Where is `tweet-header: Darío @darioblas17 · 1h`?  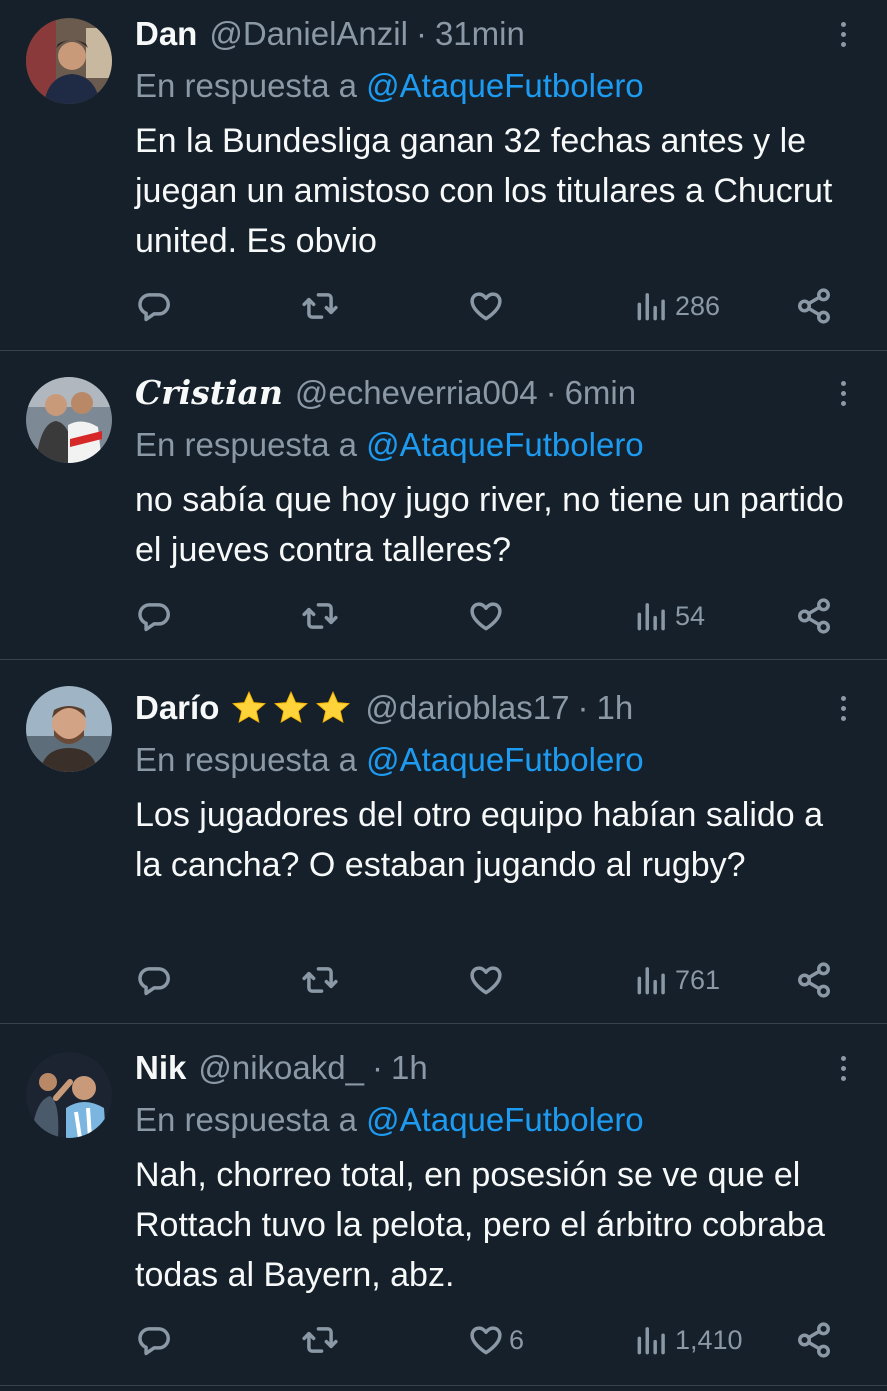
tweet-header: Darío @darioblas17 · 1h is located at coordinates (481, 708).